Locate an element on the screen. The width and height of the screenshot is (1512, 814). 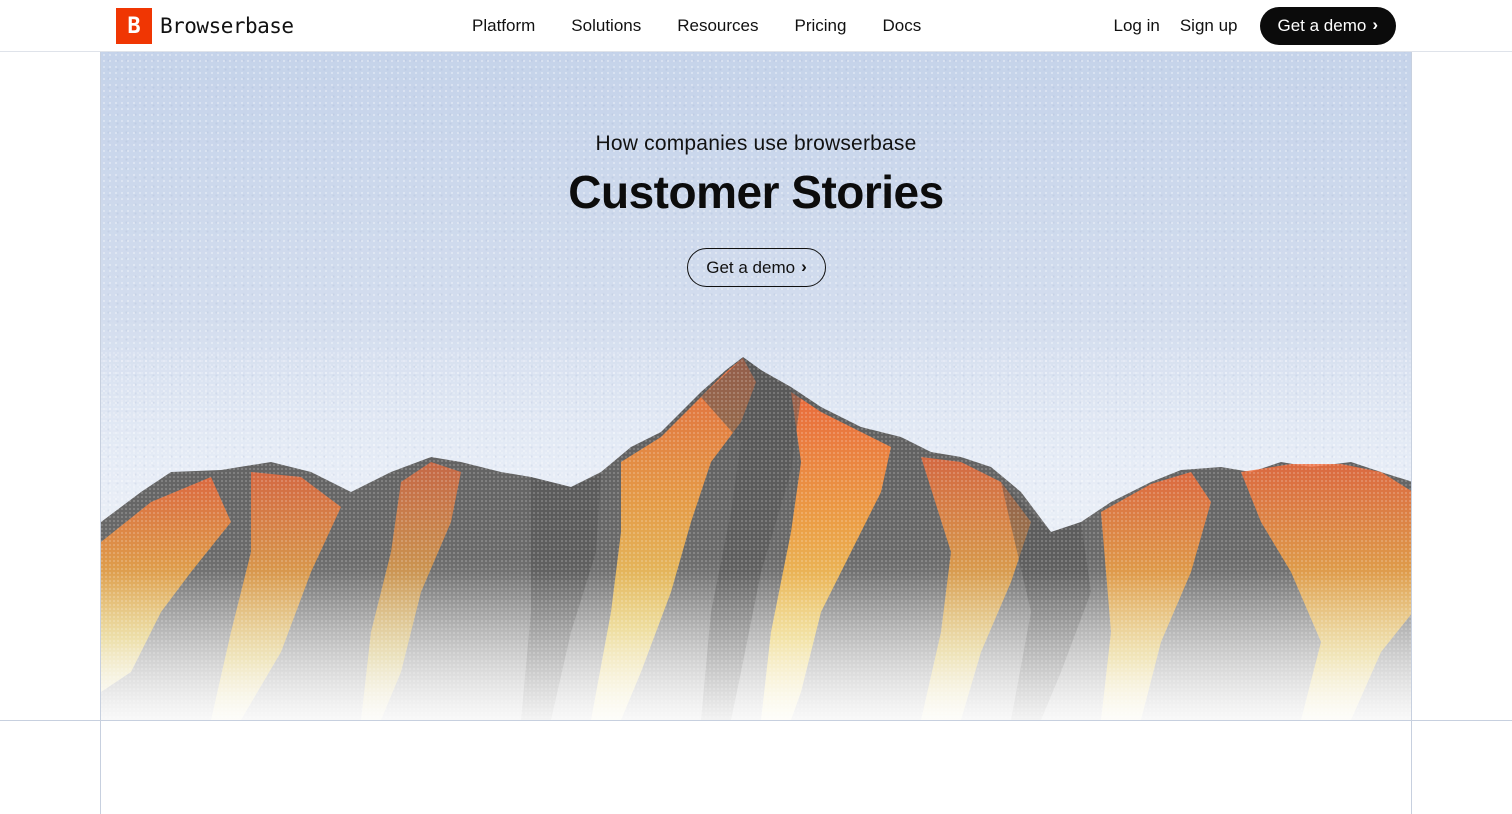
brand-logo-link: B Browserbase is located at coordinates (205, 26).